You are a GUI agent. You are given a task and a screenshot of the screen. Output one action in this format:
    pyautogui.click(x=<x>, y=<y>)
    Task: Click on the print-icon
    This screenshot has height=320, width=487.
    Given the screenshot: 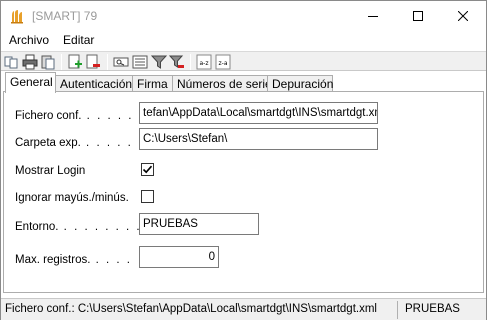 What is the action you would take?
    pyautogui.click(x=30, y=62)
    